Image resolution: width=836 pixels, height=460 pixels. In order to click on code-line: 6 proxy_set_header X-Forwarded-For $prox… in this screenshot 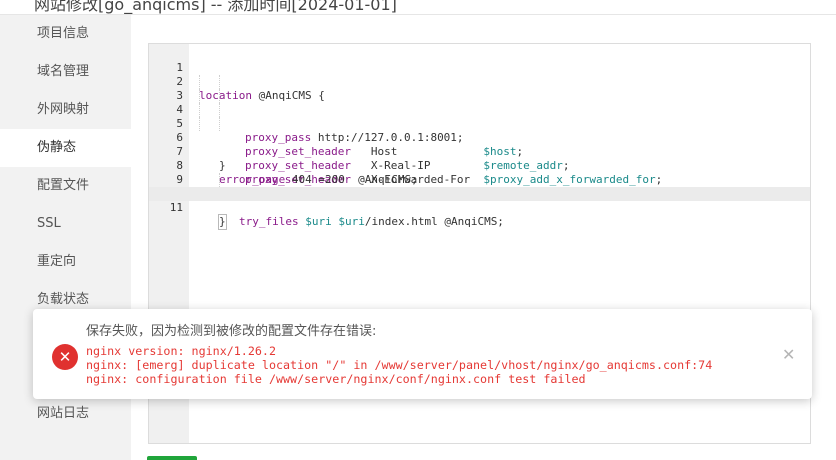, I will do `click(479, 151)`.